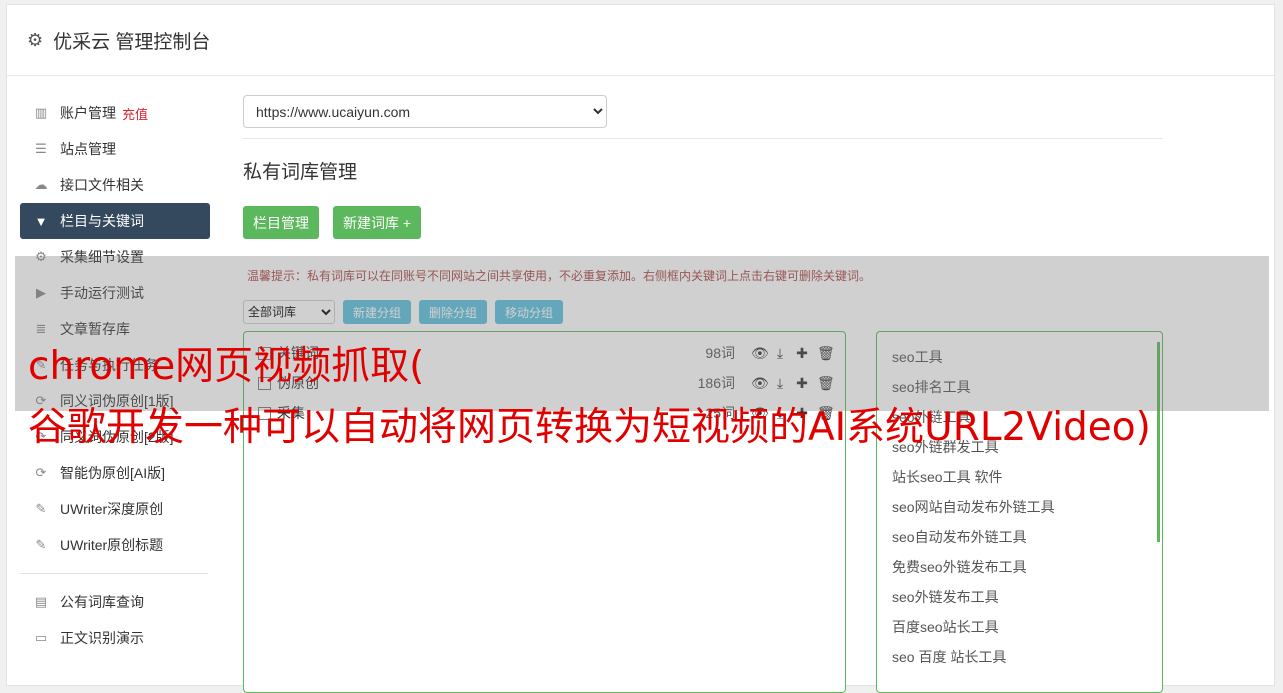 Image resolution: width=1283 pixels, height=693 pixels. I want to click on filter-icon: ▼, so click(41, 221).